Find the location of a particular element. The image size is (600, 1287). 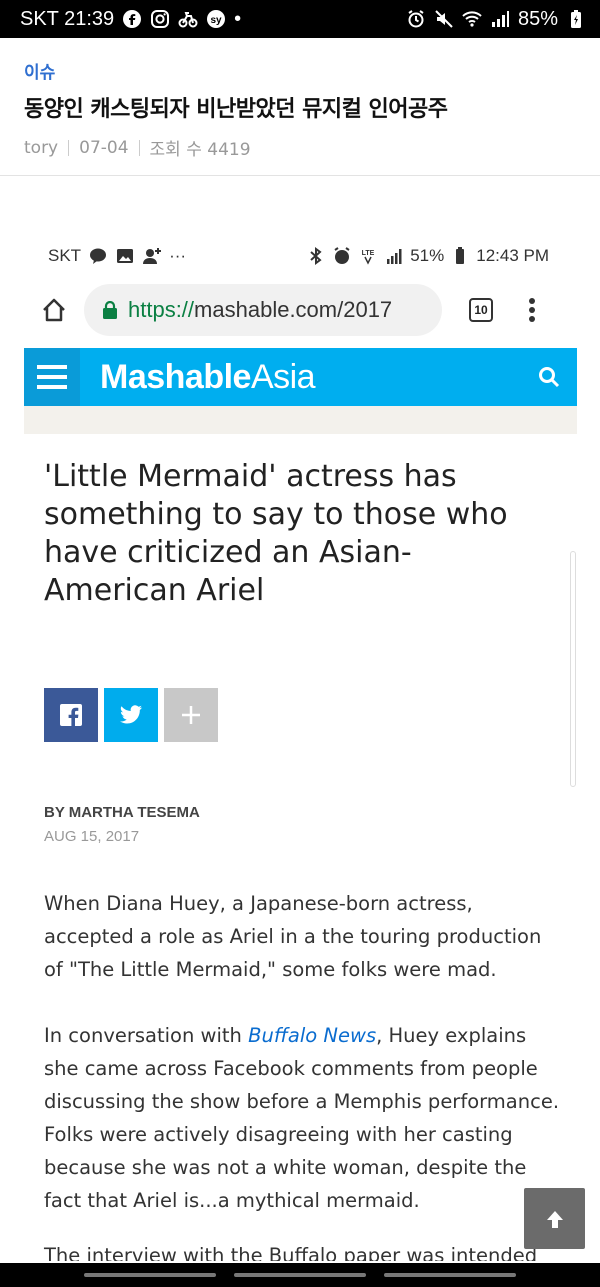

lte-icon: LTE is located at coordinates (368, 256).